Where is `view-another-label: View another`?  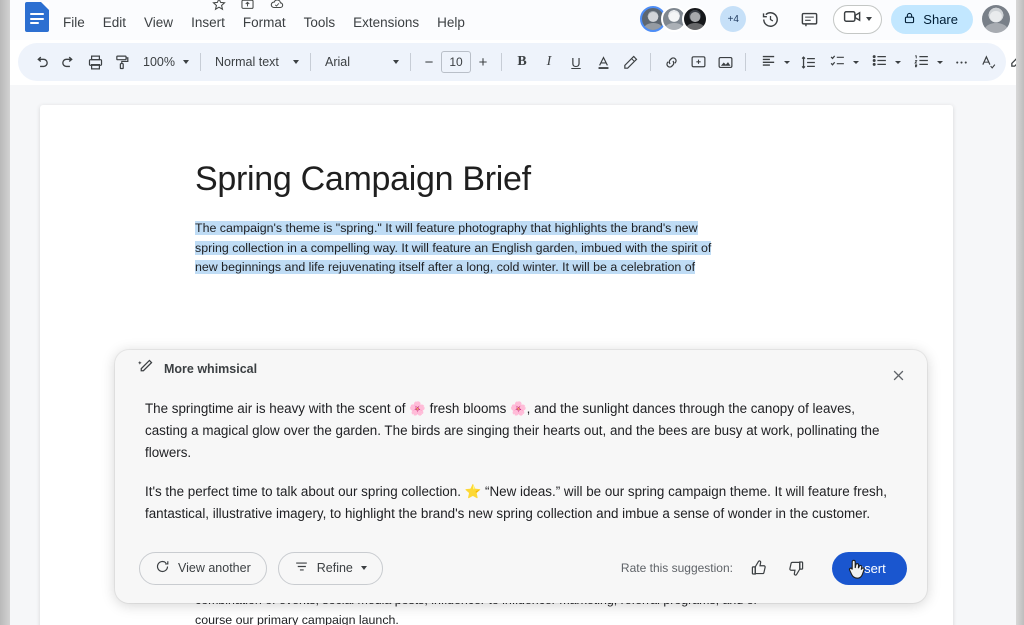
view-another-label: View another is located at coordinates (214, 568).